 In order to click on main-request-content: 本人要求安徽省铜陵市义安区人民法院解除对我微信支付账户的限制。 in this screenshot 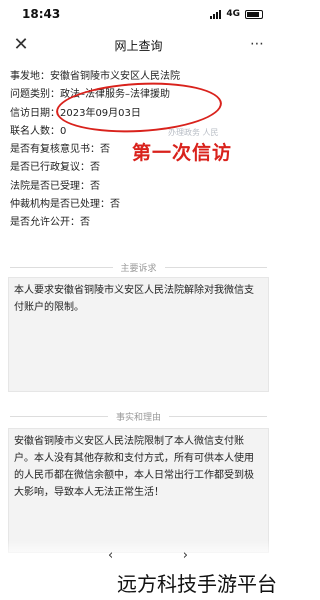, I will do `click(134, 299)`.